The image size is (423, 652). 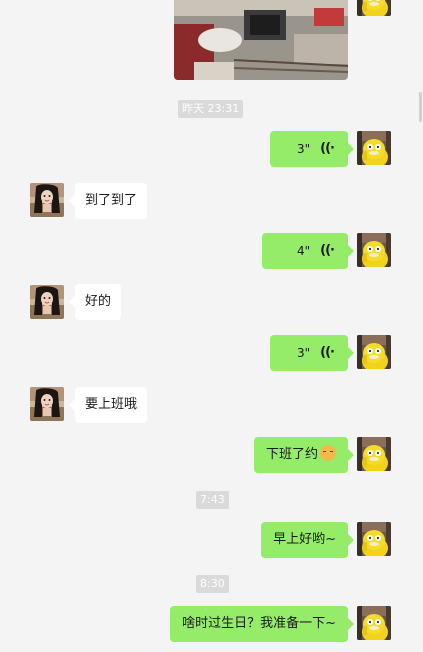 What do you see at coordinates (304, 539) in the screenshot?
I see `message-text: 早上好哟~` at bounding box center [304, 539].